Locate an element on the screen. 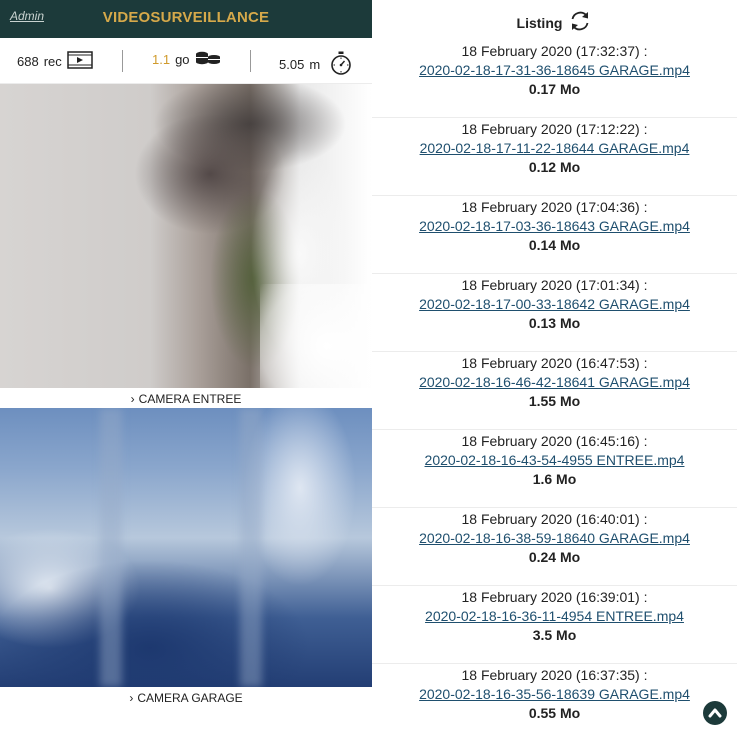  duration-value: 5.05 is located at coordinates (292, 64).